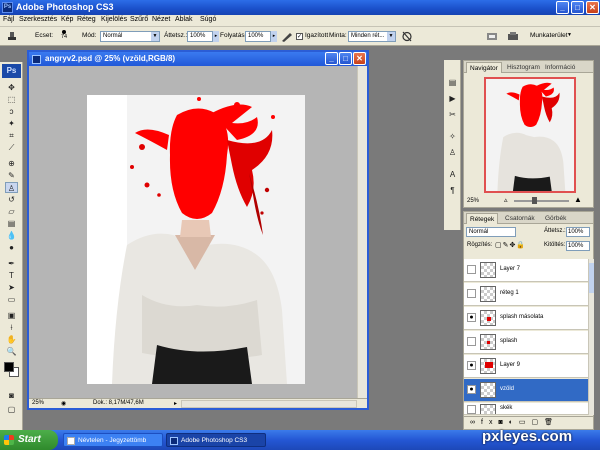  What do you see at coordinates (520, 218) in the screenshot?
I see `tab-channels: Csatornák` at bounding box center [520, 218].